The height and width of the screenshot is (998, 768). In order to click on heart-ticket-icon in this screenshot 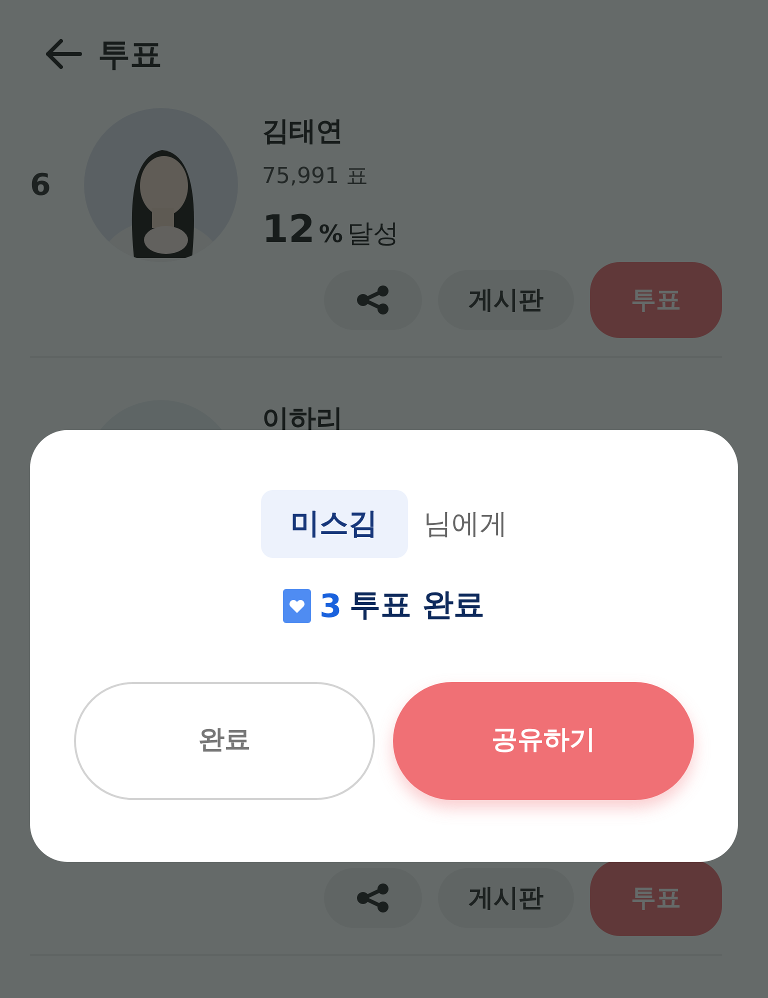, I will do `click(297, 605)`.